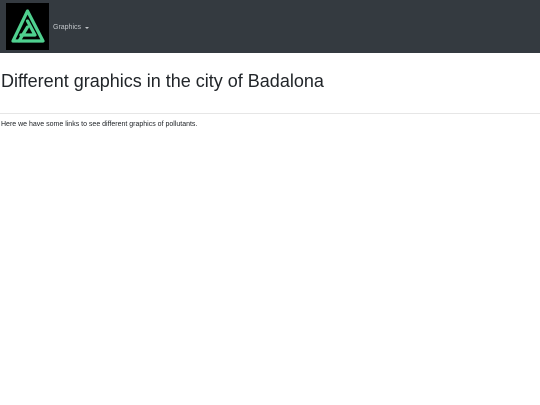 The height and width of the screenshot is (405, 540). I want to click on graphics-dropdown: Graphics, so click(71, 27).